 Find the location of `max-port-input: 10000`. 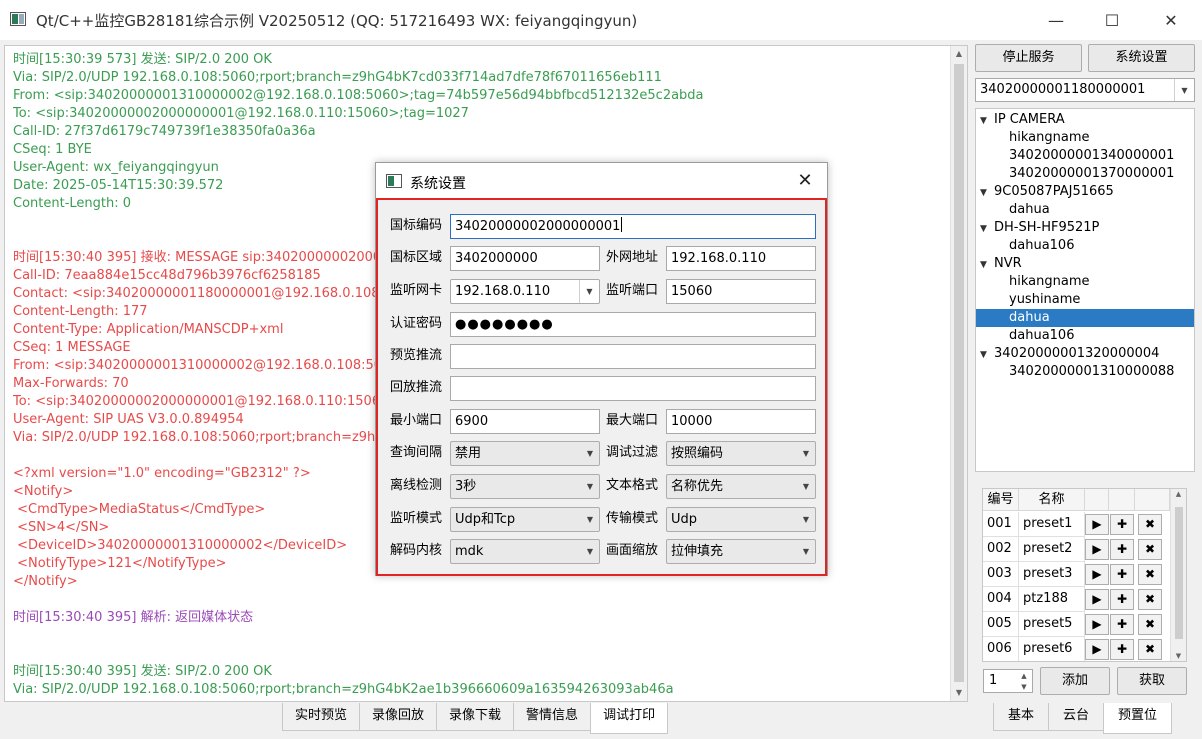

max-port-input: 10000 is located at coordinates (741, 421).